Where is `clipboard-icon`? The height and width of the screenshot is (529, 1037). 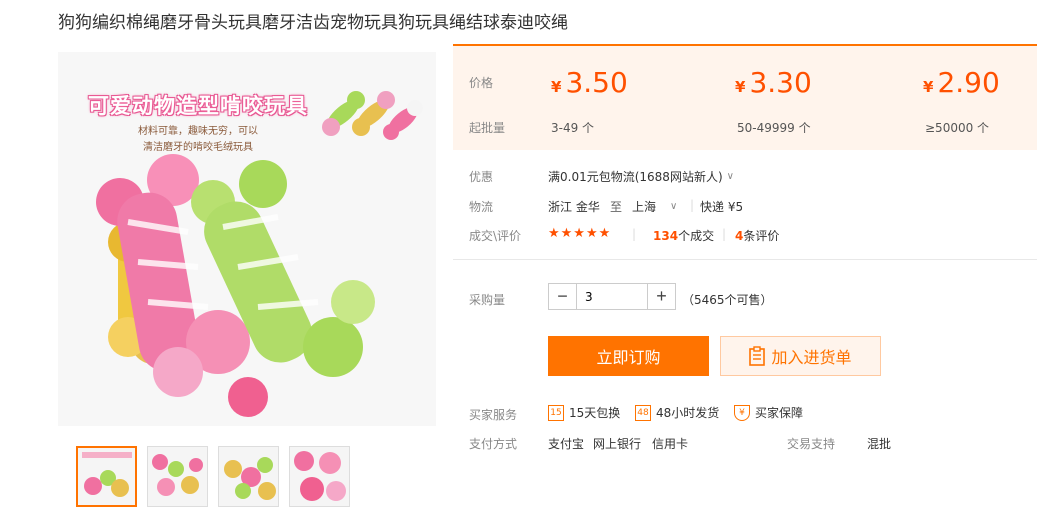 clipboard-icon is located at coordinates (757, 356).